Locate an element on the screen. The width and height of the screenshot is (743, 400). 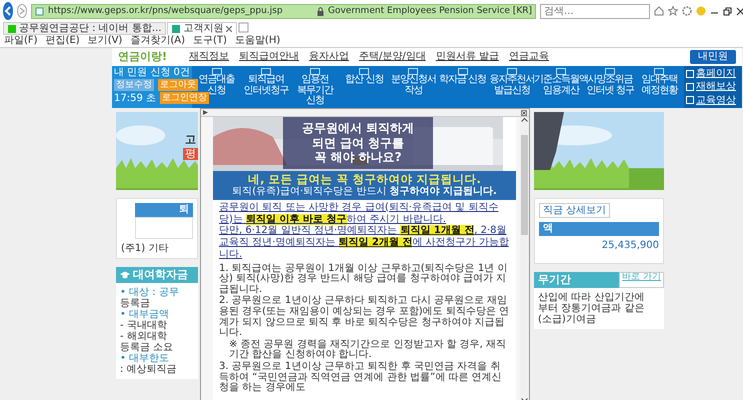
menu-item: 도구(T) is located at coordinates (210, 41).